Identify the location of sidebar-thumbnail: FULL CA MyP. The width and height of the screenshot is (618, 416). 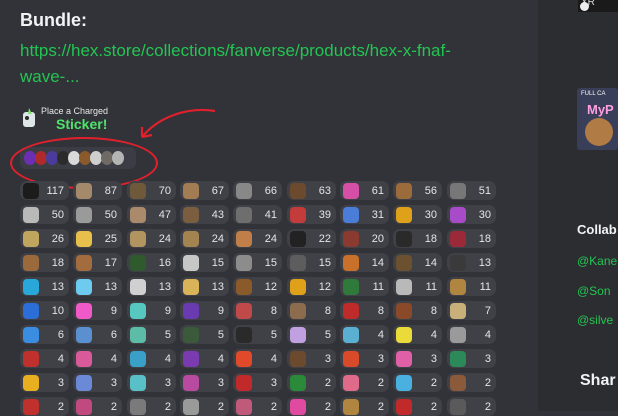
(597, 119).